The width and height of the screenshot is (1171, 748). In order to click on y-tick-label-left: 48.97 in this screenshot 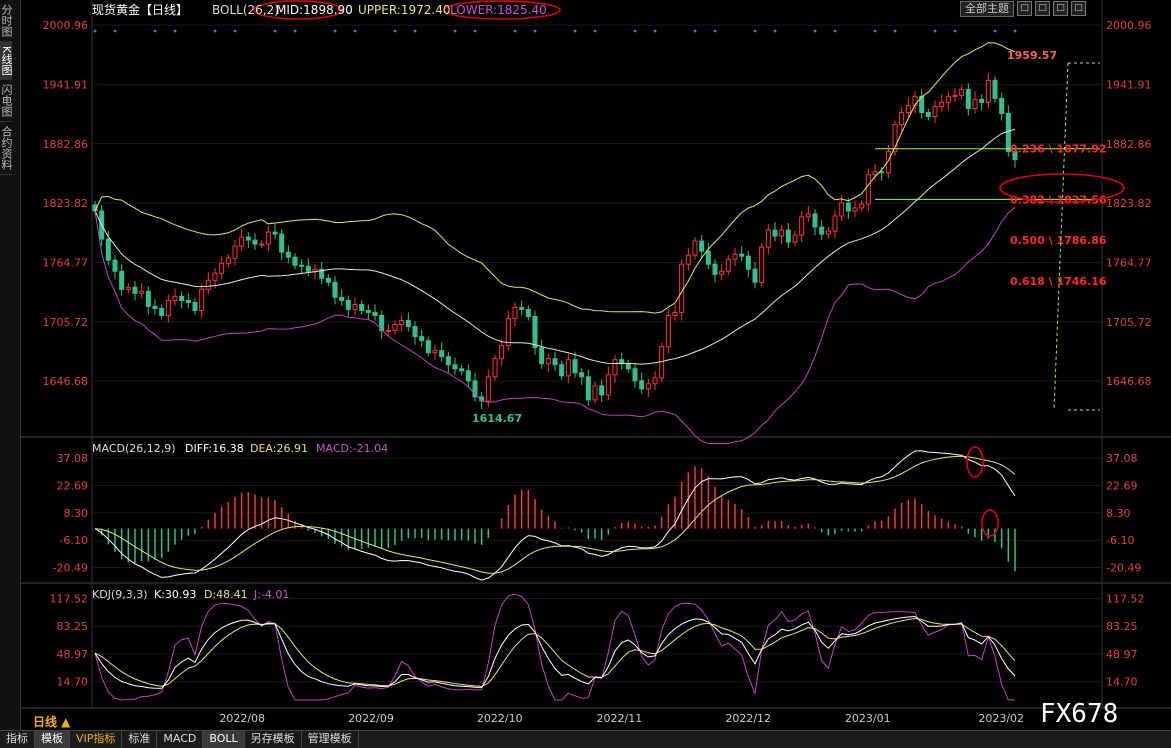, I will do `click(73, 654)`.